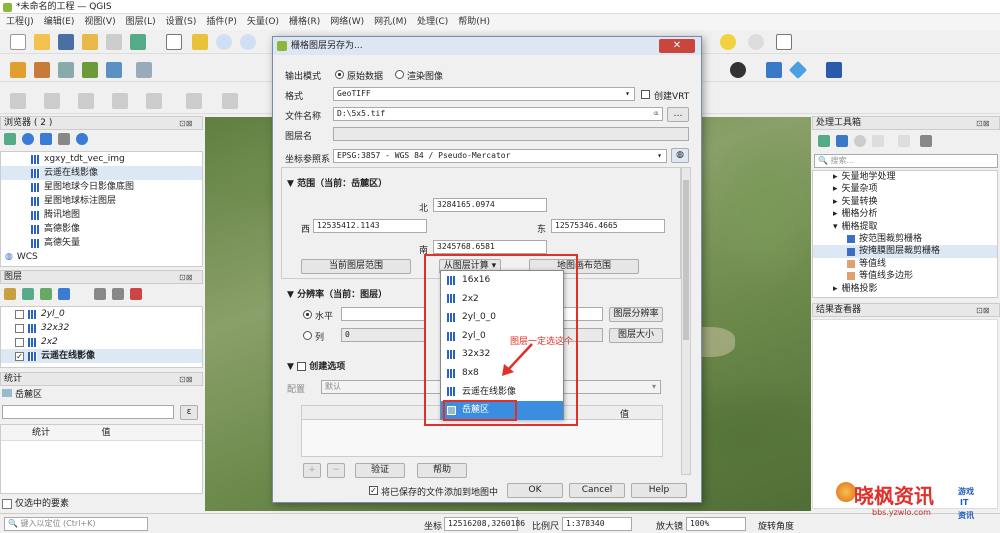 This screenshot has height=533, width=1000. I want to click on toolbox-item: ▸ 栅格分析, so click(905, 214).